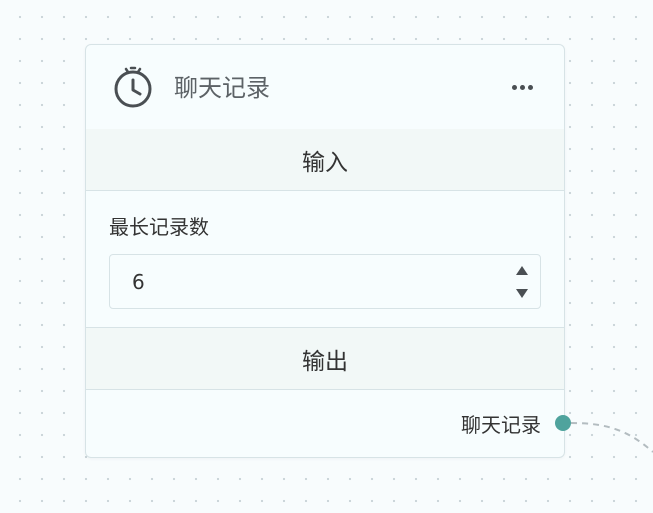 This screenshot has height=513, width=653. I want to click on node-header: 聊天记录, so click(325, 87).